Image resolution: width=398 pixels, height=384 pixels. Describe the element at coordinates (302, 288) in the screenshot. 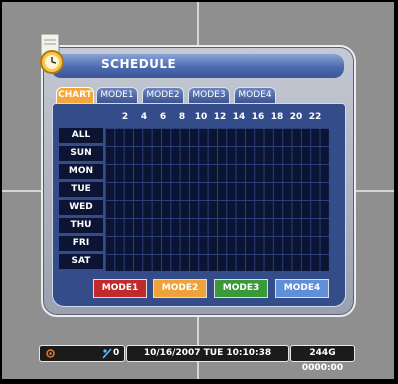

I see `mode4-button: MODE4` at that location.